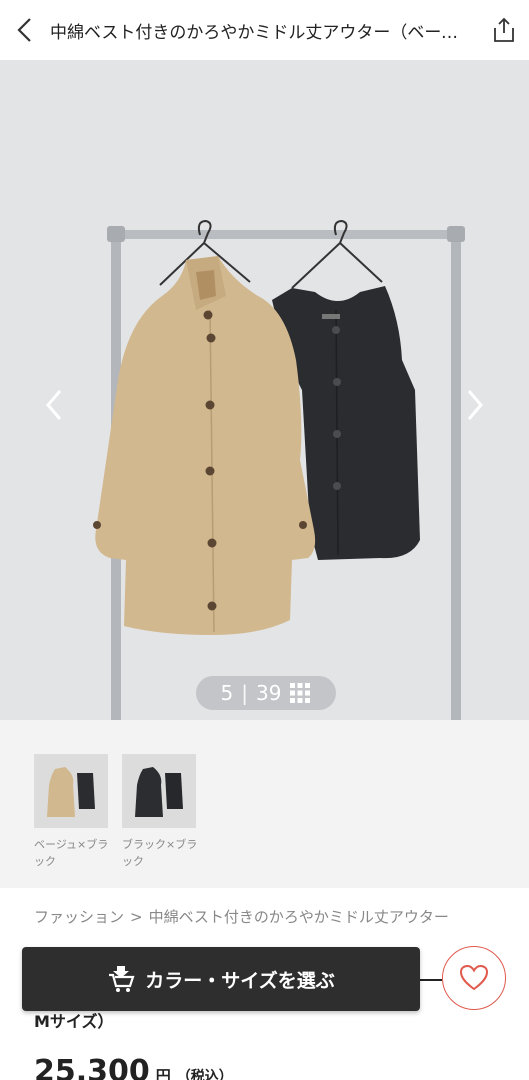 The image size is (529, 1080). What do you see at coordinates (74, 1021) in the screenshot?
I see `product-title-fragment: Mサイズ）` at bounding box center [74, 1021].